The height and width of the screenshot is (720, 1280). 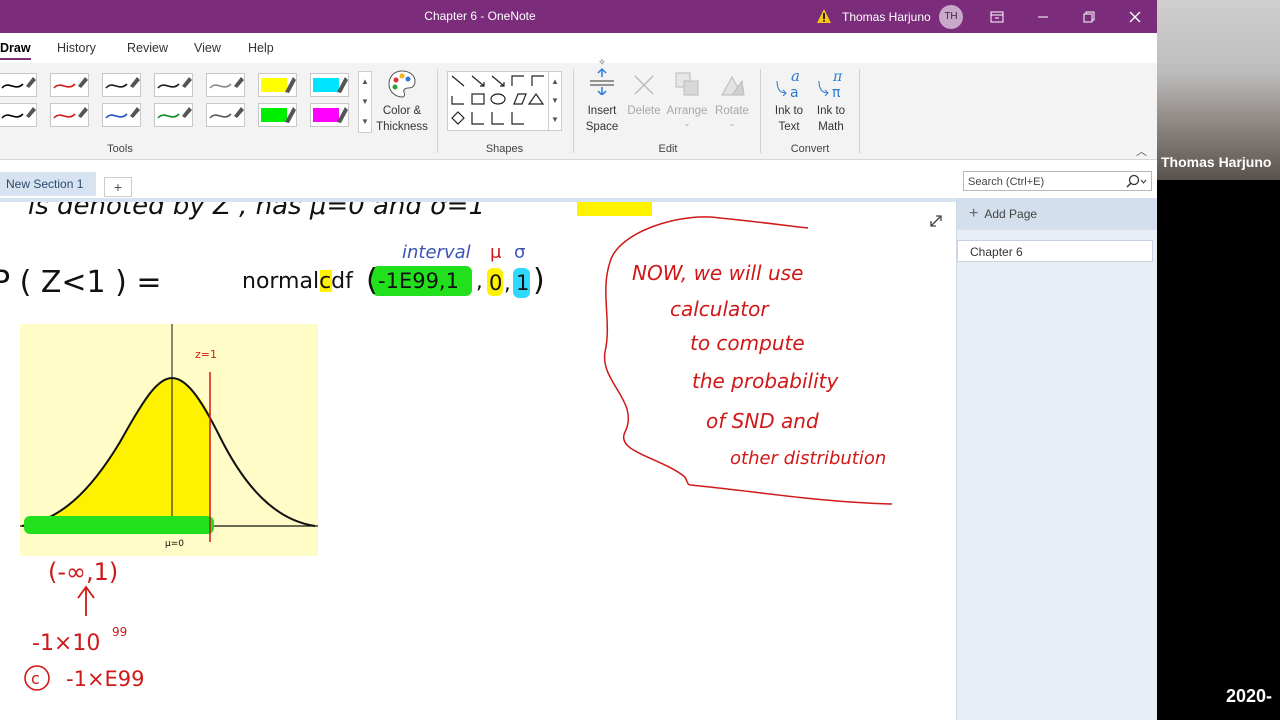 What do you see at coordinates (15, 50) in the screenshot?
I see `tab-draw: Draw` at bounding box center [15, 50].